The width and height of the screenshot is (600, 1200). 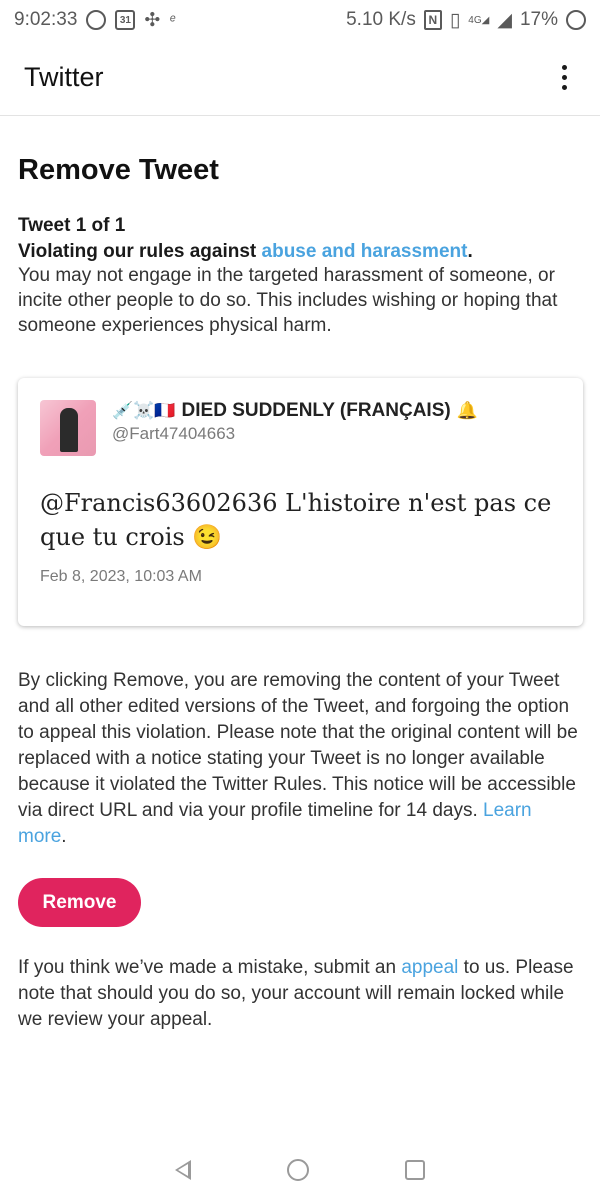 What do you see at coordinates (72, 225) in the screenshot?
I see `tweet-count: Tweet 1 of 1` at bounding box center [72, 225].